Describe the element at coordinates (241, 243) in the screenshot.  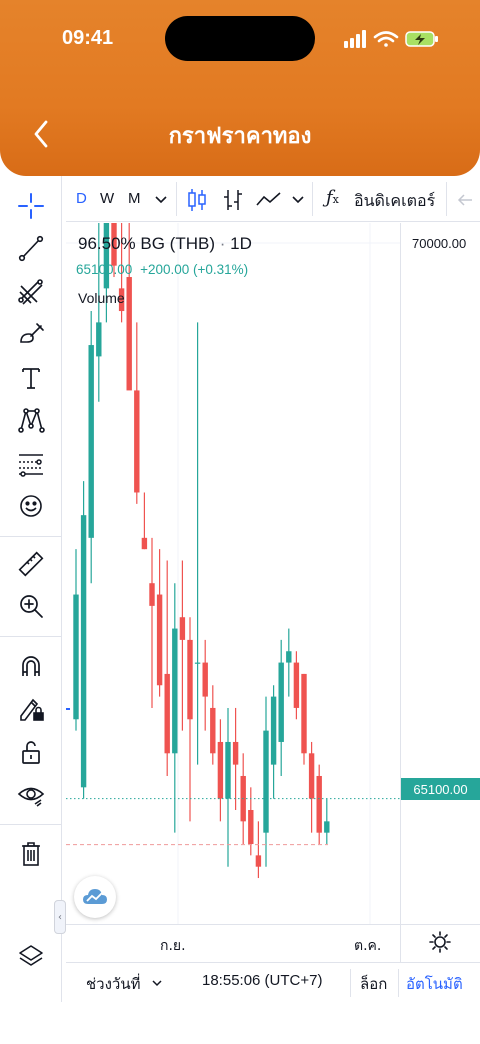
I see `symbol-interval: 1D` at that location.